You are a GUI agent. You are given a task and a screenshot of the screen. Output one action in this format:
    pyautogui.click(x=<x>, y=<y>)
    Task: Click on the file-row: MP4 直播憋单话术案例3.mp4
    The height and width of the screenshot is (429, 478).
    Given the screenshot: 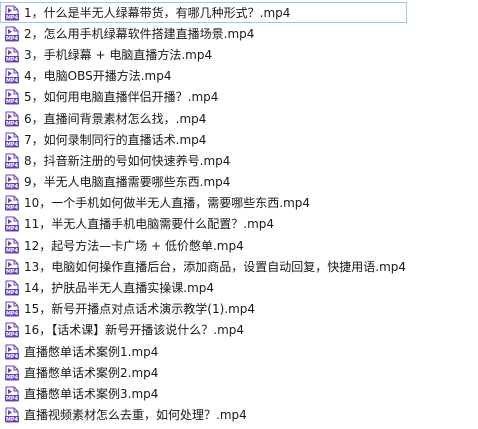 What is the action you would take?
    pyautogui.click(x=239, y=393)
    